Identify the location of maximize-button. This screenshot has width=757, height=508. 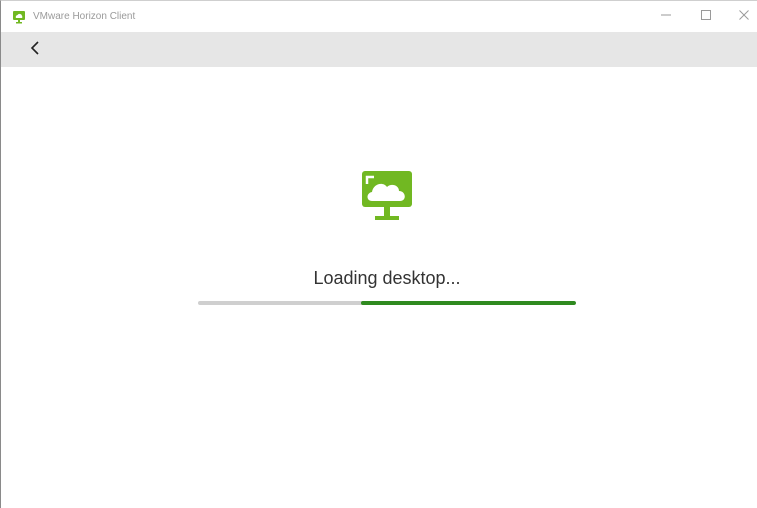
(706, 16).